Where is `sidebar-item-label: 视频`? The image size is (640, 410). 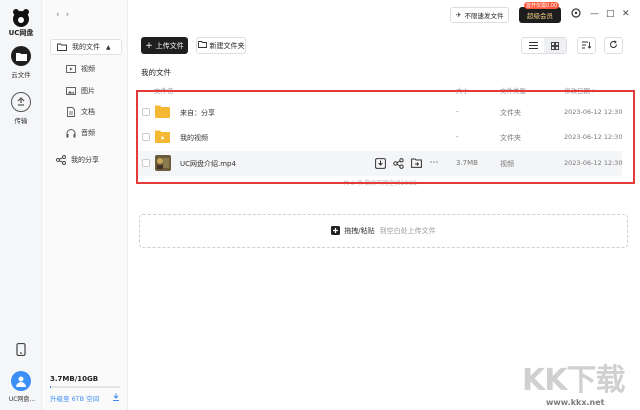
sidebar-item-label: 视频 is located at coordinates (88, 69).